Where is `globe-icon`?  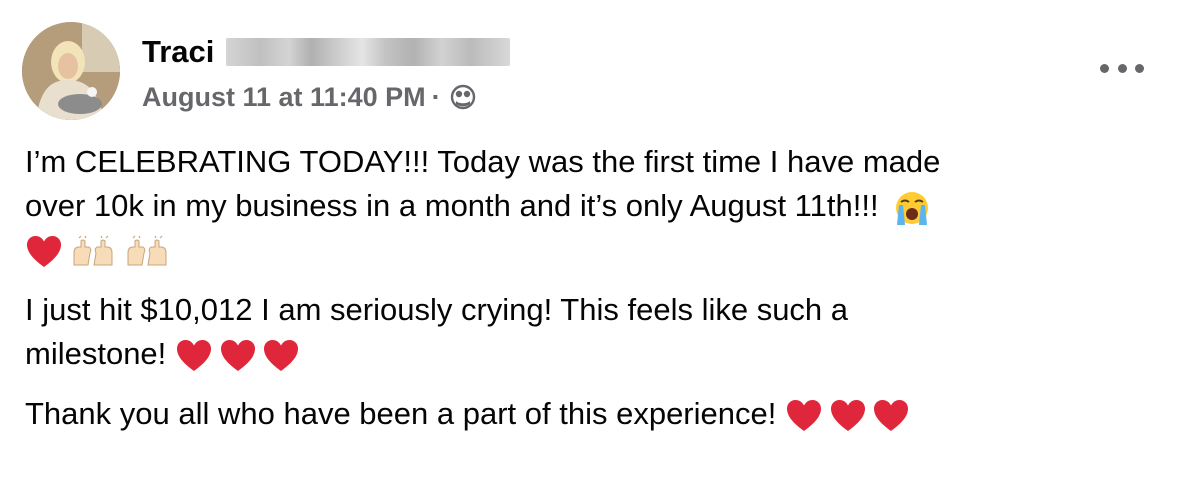 globe-icon is located at coordinates (463, 97).